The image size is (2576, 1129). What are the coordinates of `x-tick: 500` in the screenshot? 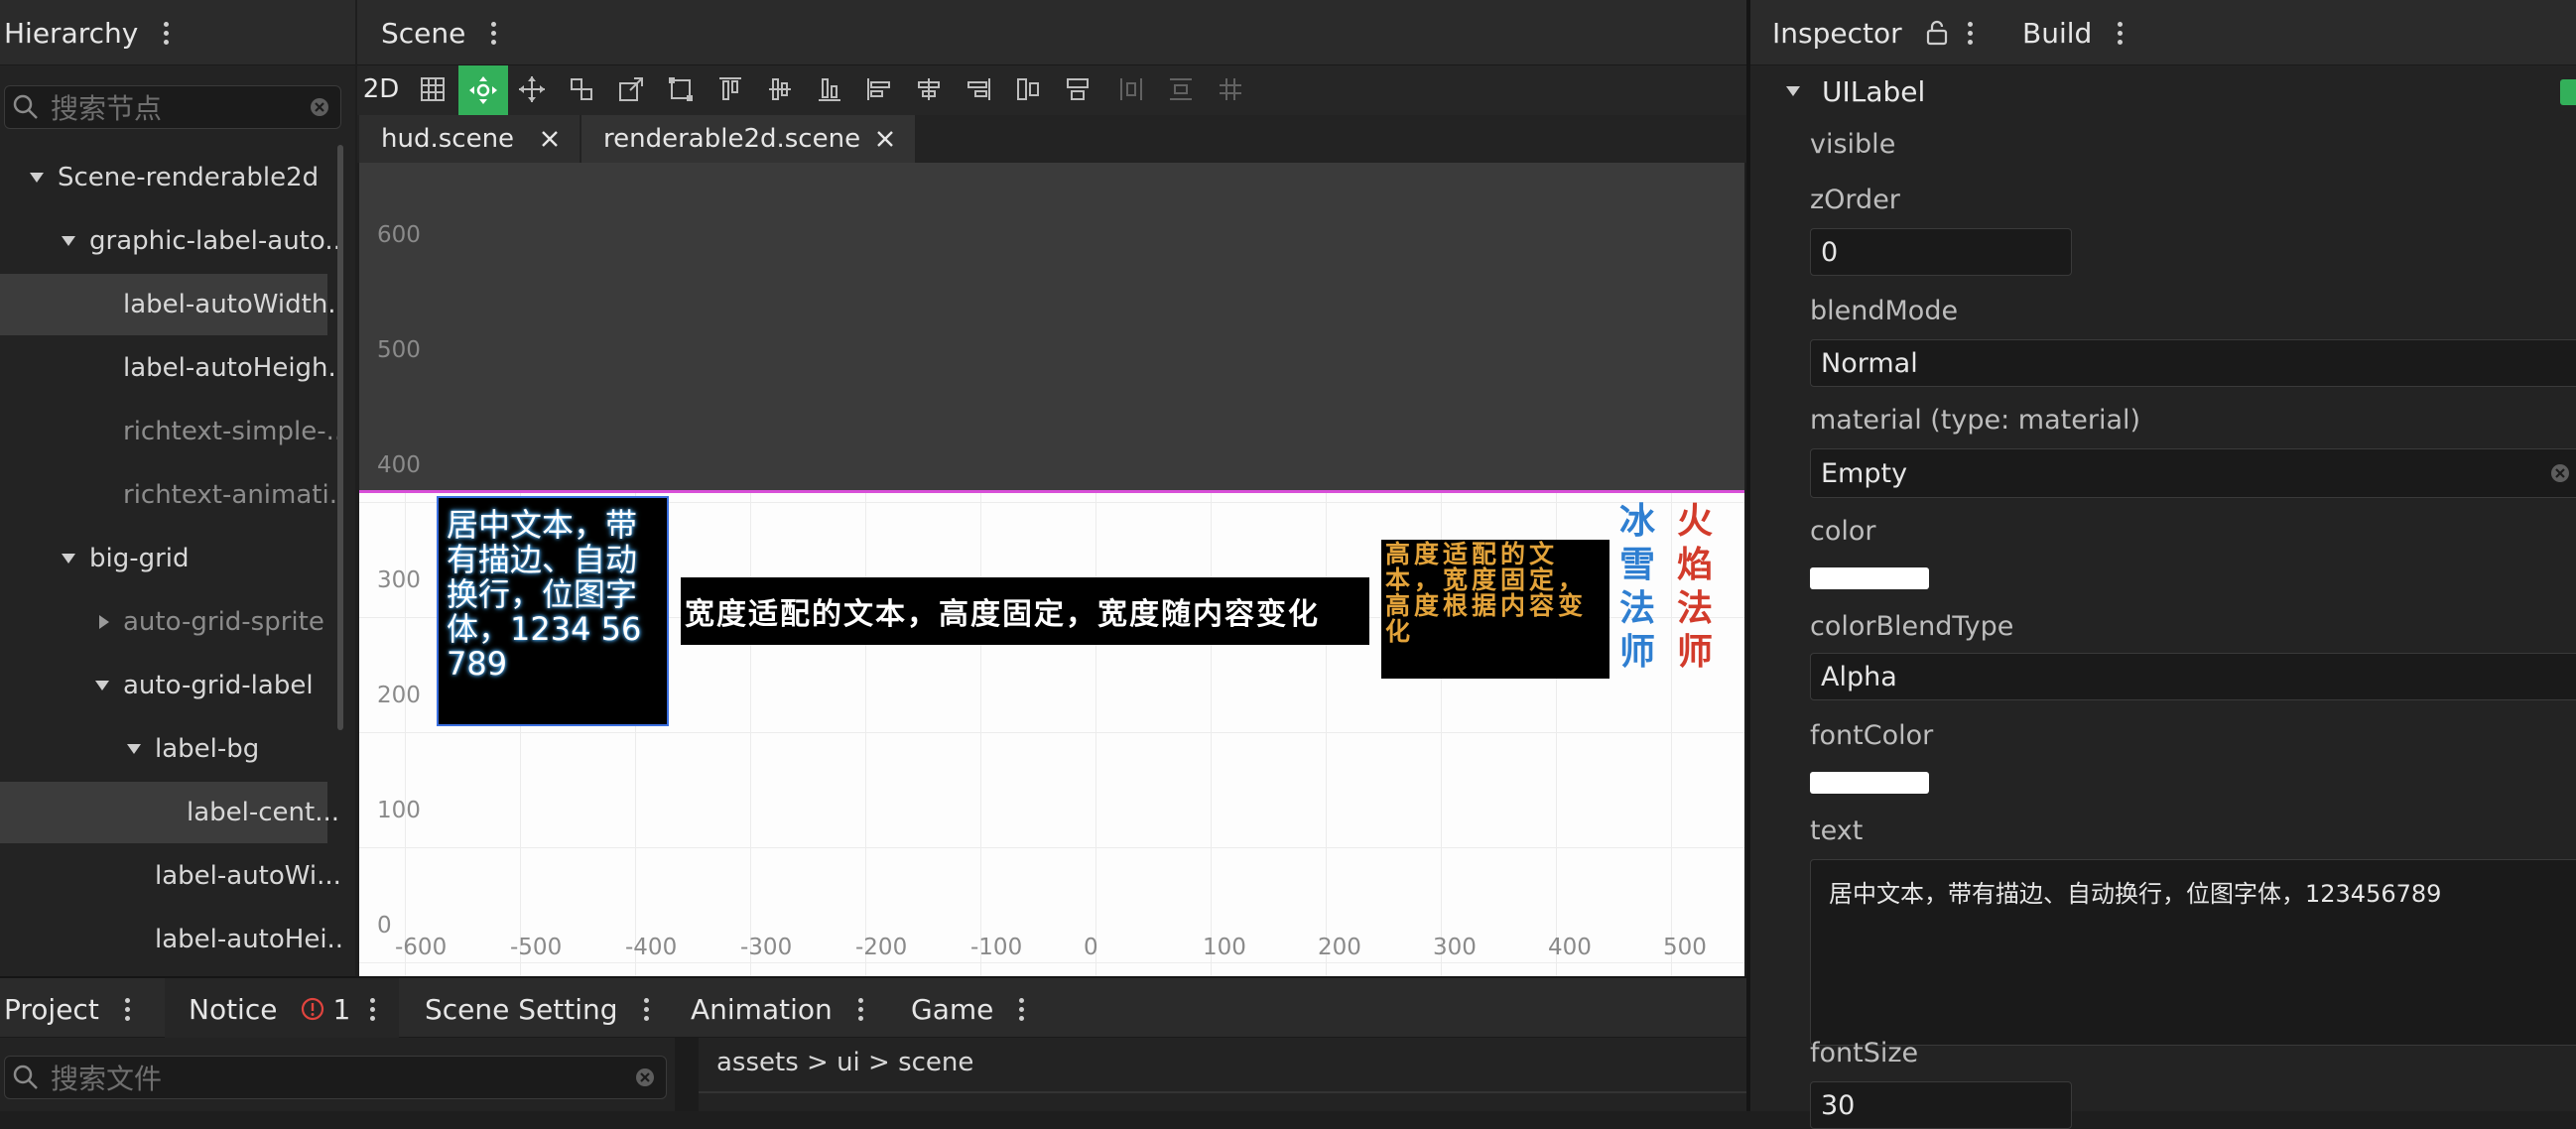 It's located at (1685, 947).